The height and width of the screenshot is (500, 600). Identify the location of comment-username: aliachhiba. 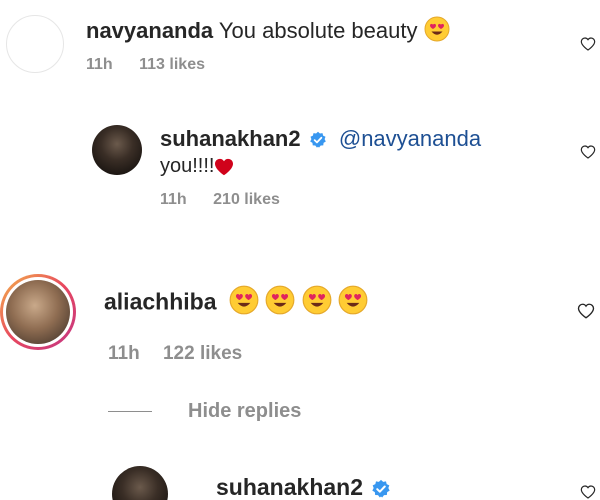
(160, 301).